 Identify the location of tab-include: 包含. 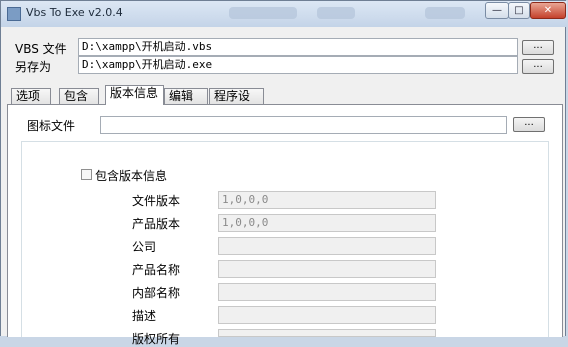
(79, 96).